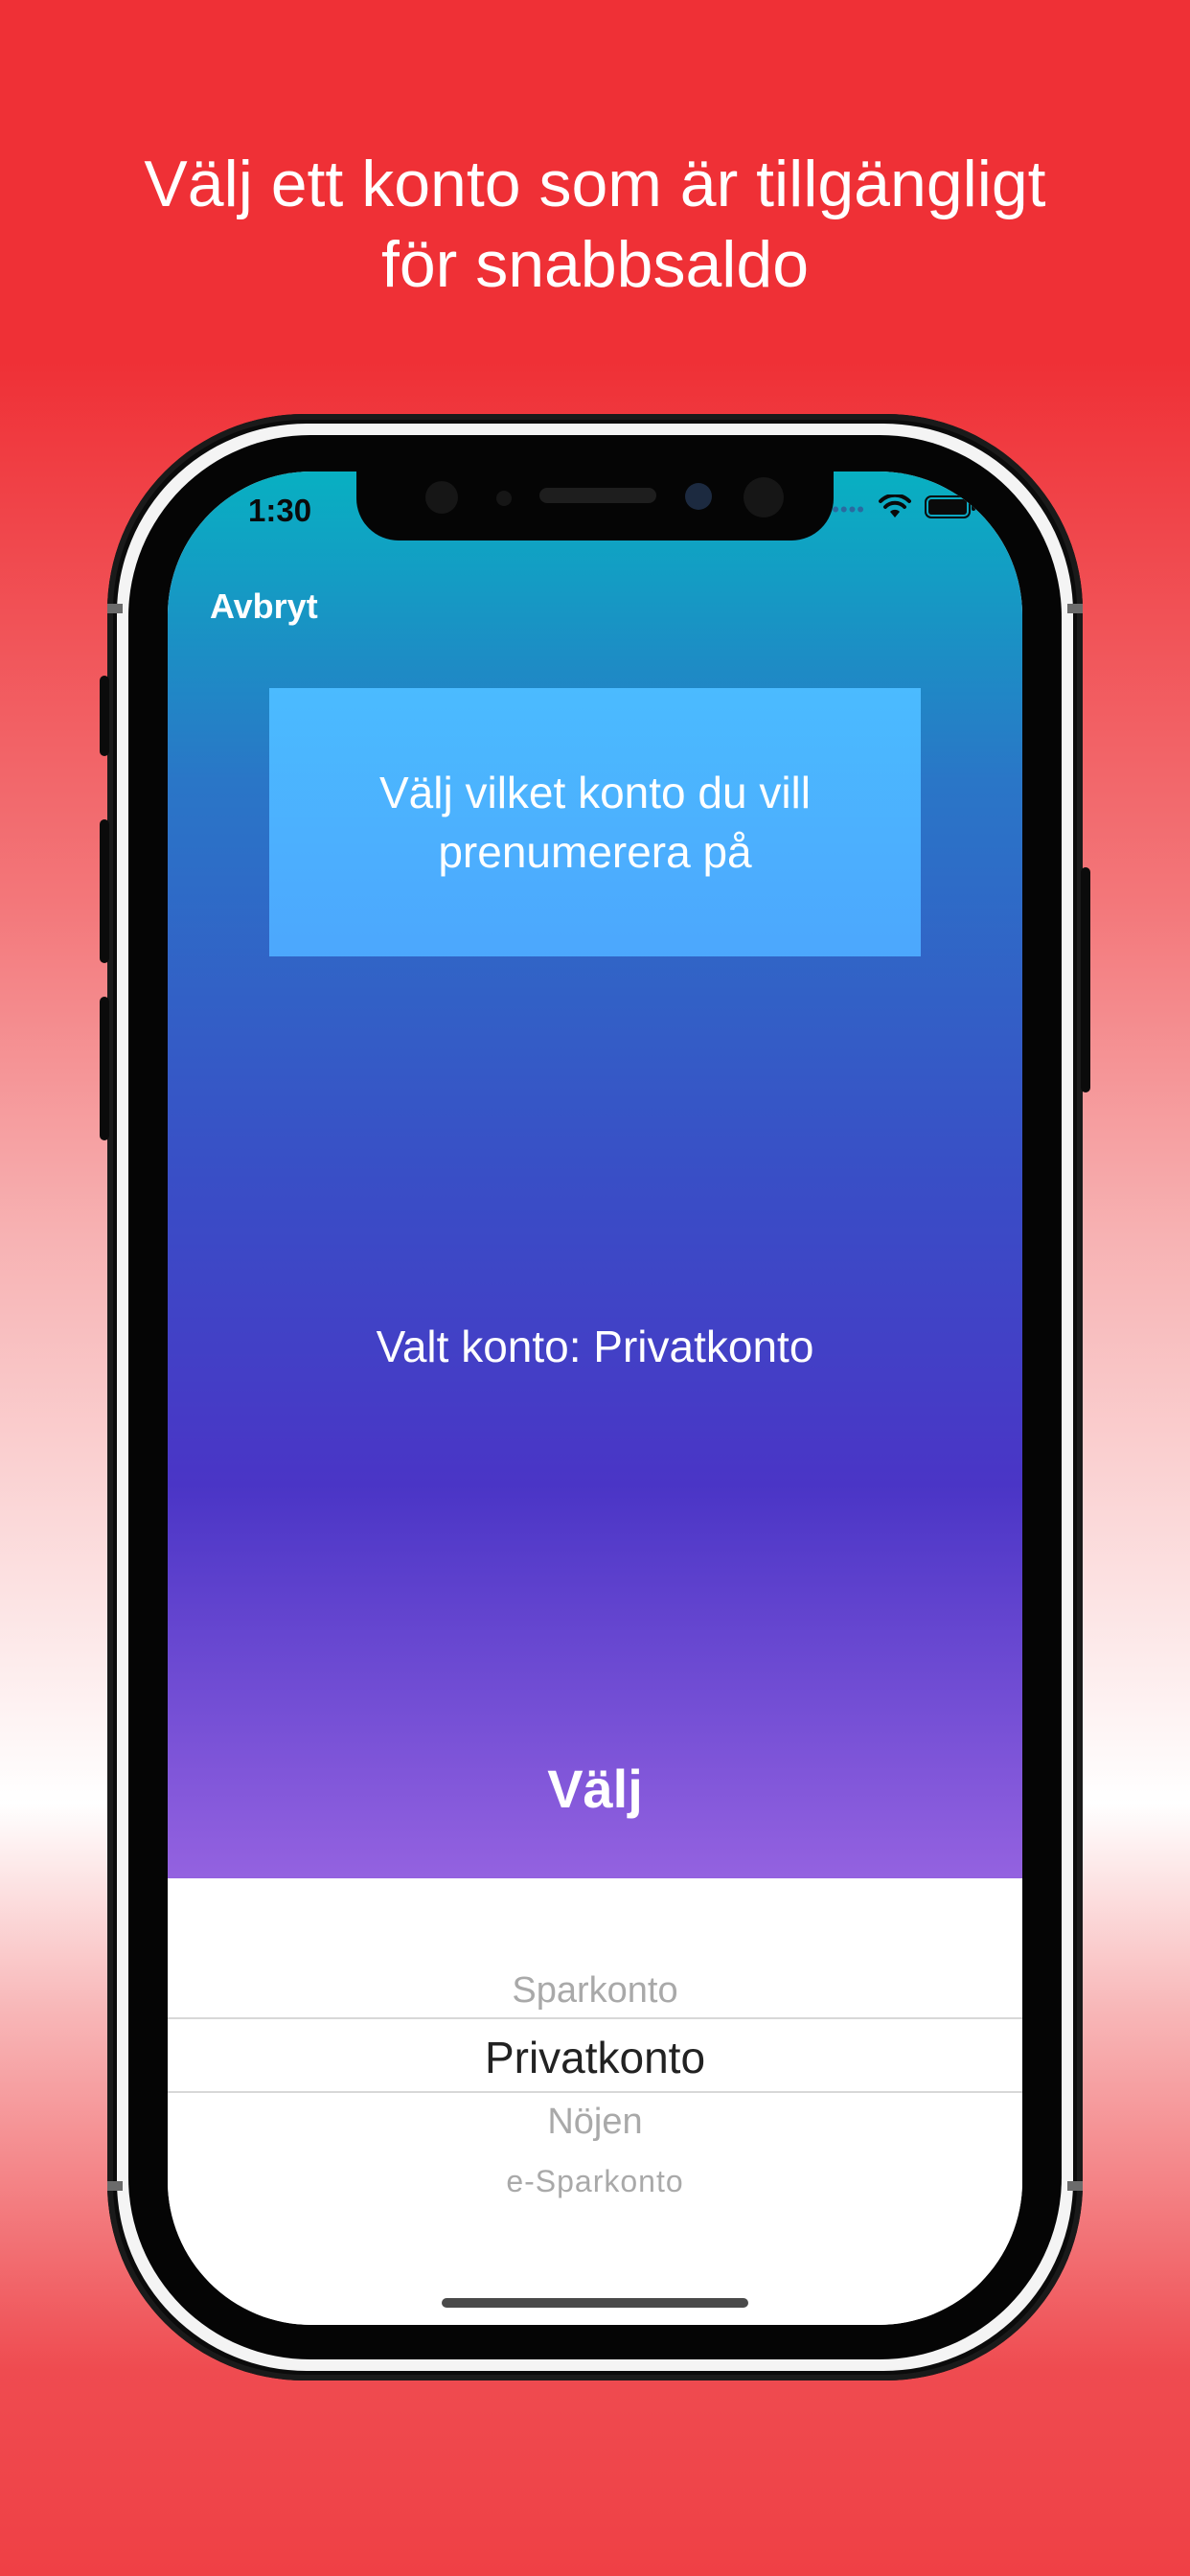  Describe the element at coordinates (595, 2303) in the screenshot. I see `home-indicator` at that location.